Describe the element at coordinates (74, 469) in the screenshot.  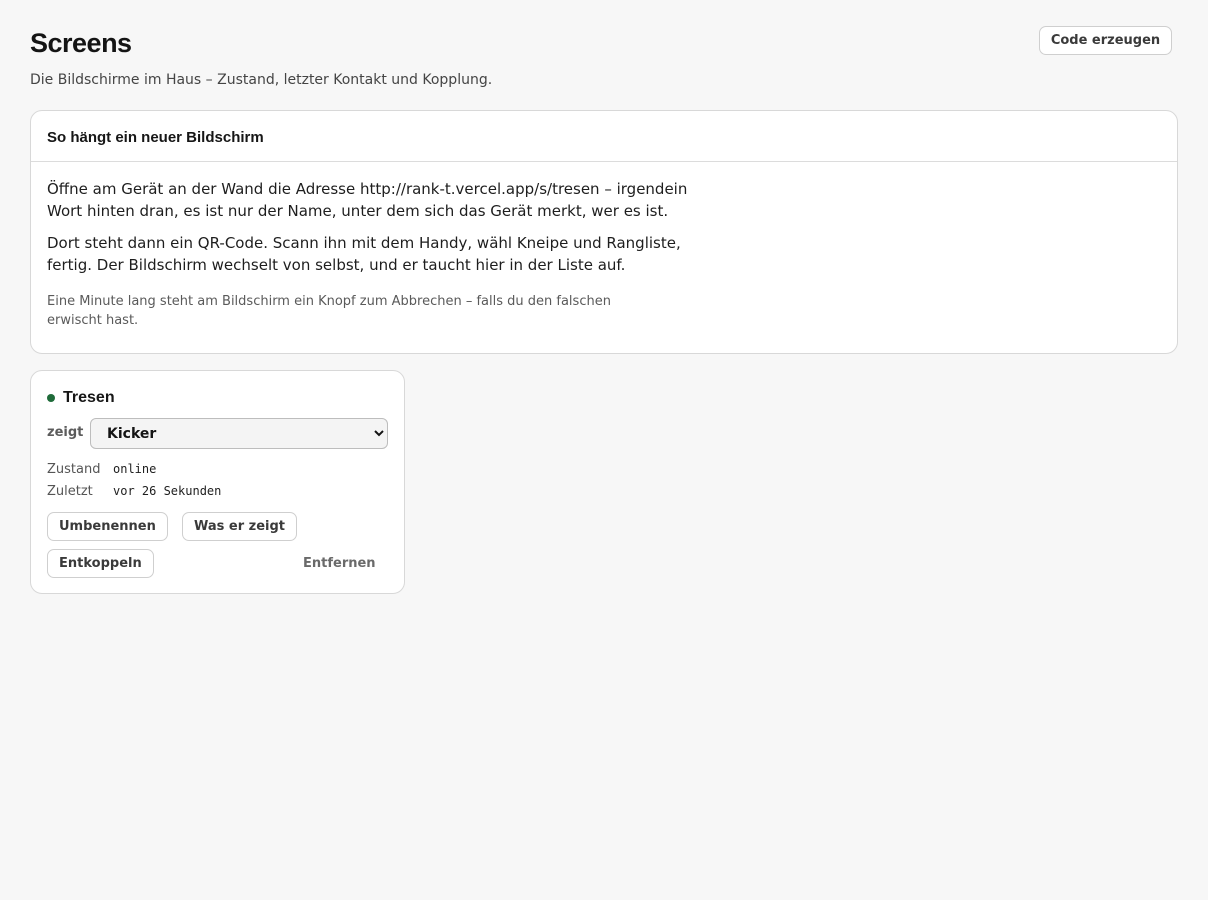
I see `state-label: Zustand` at that location.